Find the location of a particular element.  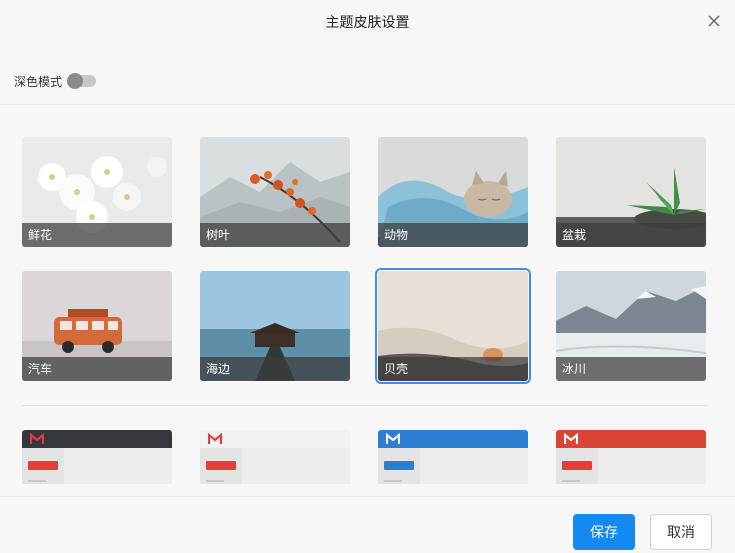

dialog-header: 主题皮肤设置 is located at coordinates (367, 22).